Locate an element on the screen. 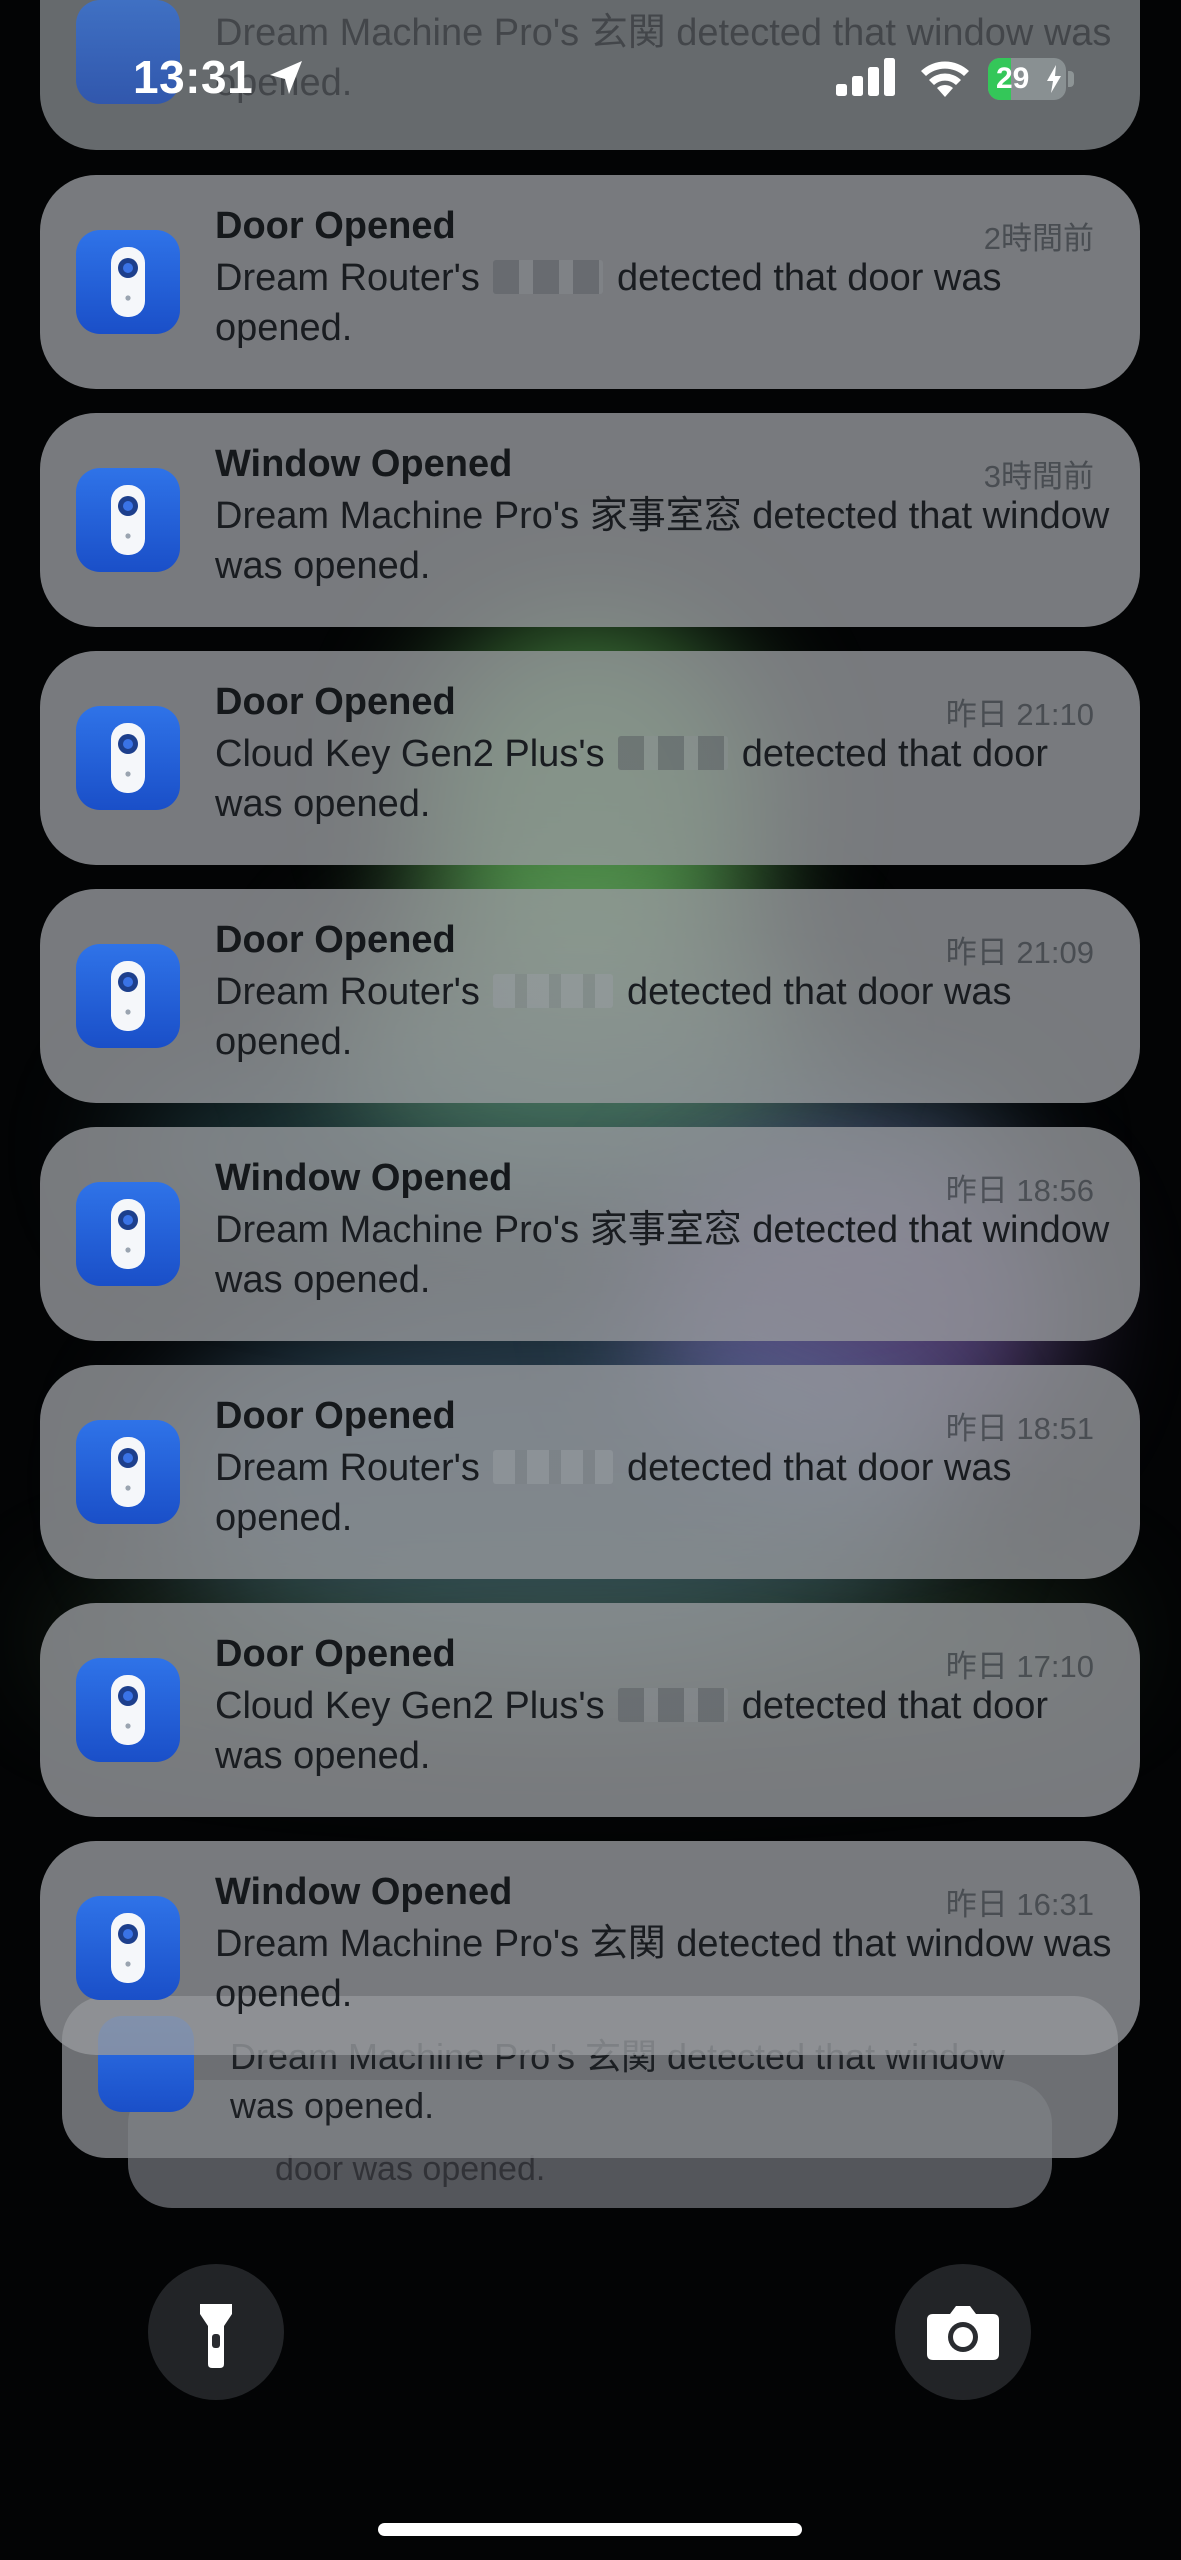 Image resolution: width=1181 pixels, height=2560 pixels. charging-bolt-icon is located at coordinates (1054, 79).